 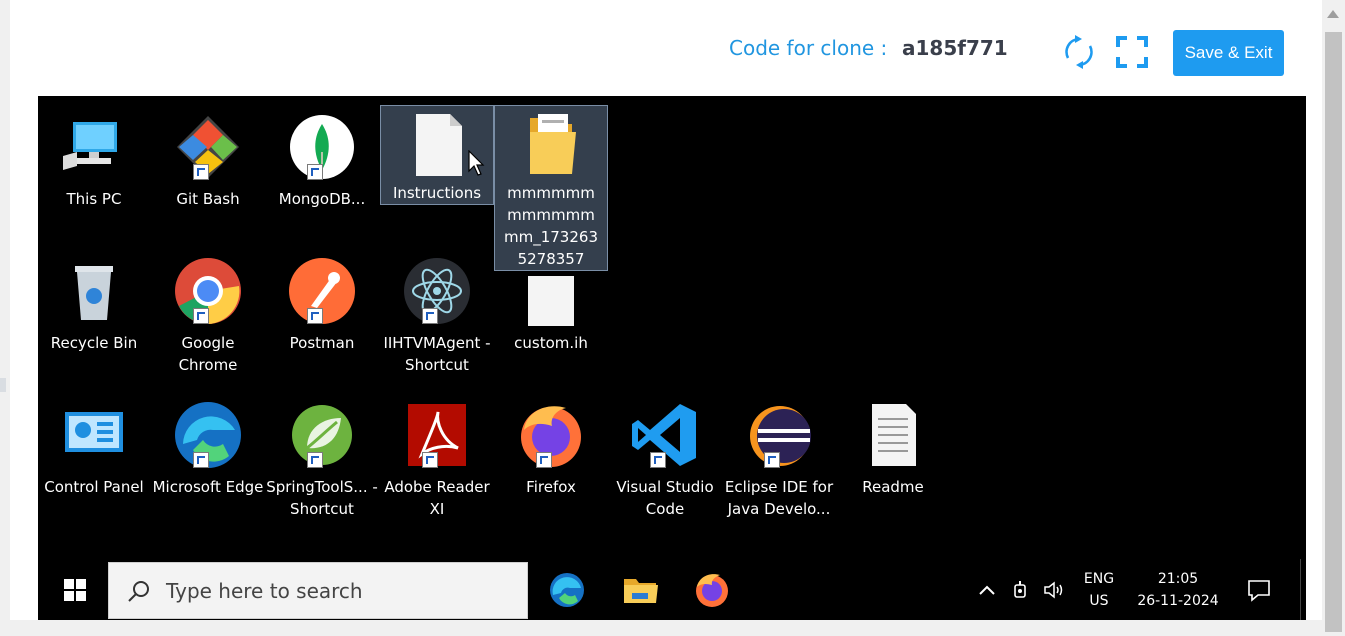 I want to click on blank-file-icon, so click(x=551, y=291).